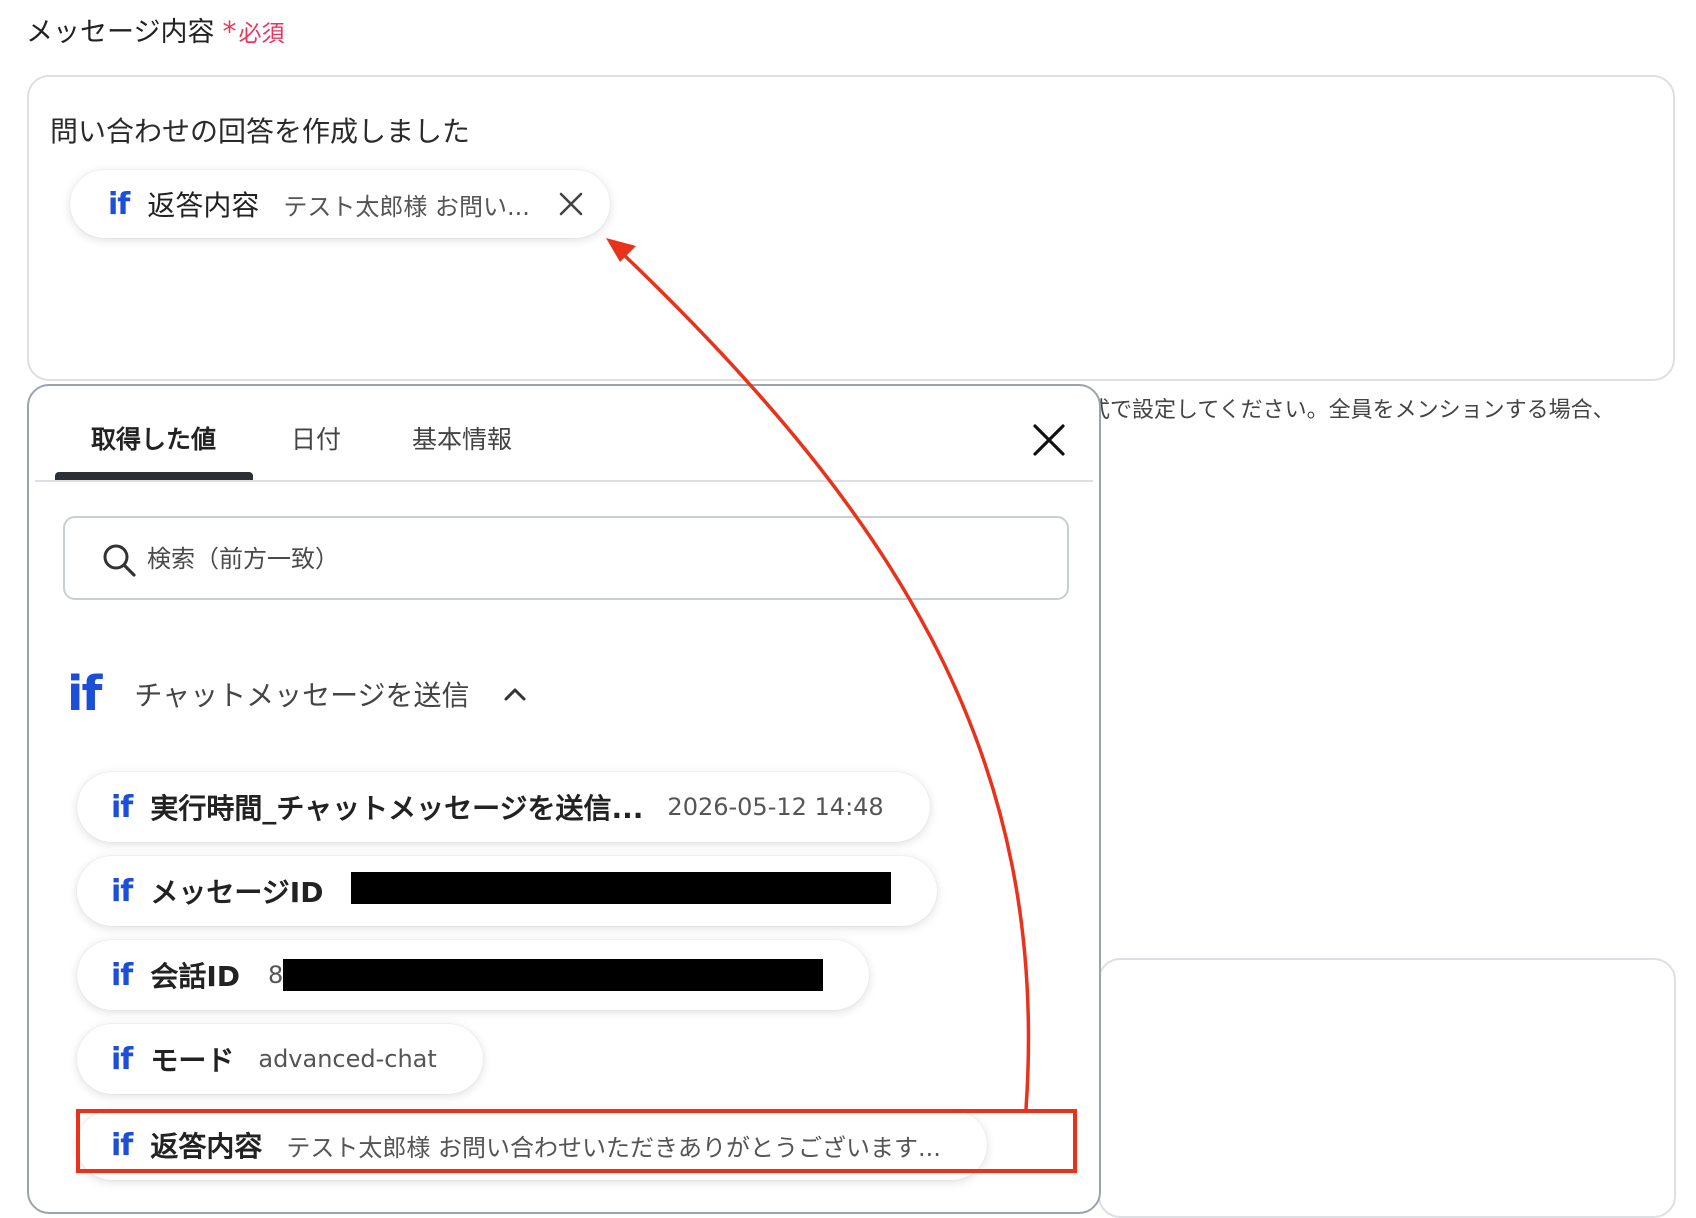 This screenshot has width=1696, height=1218. I want to click on helper-text: 式で設定してください。全員をメンションする場合、, so click(1351, 410).